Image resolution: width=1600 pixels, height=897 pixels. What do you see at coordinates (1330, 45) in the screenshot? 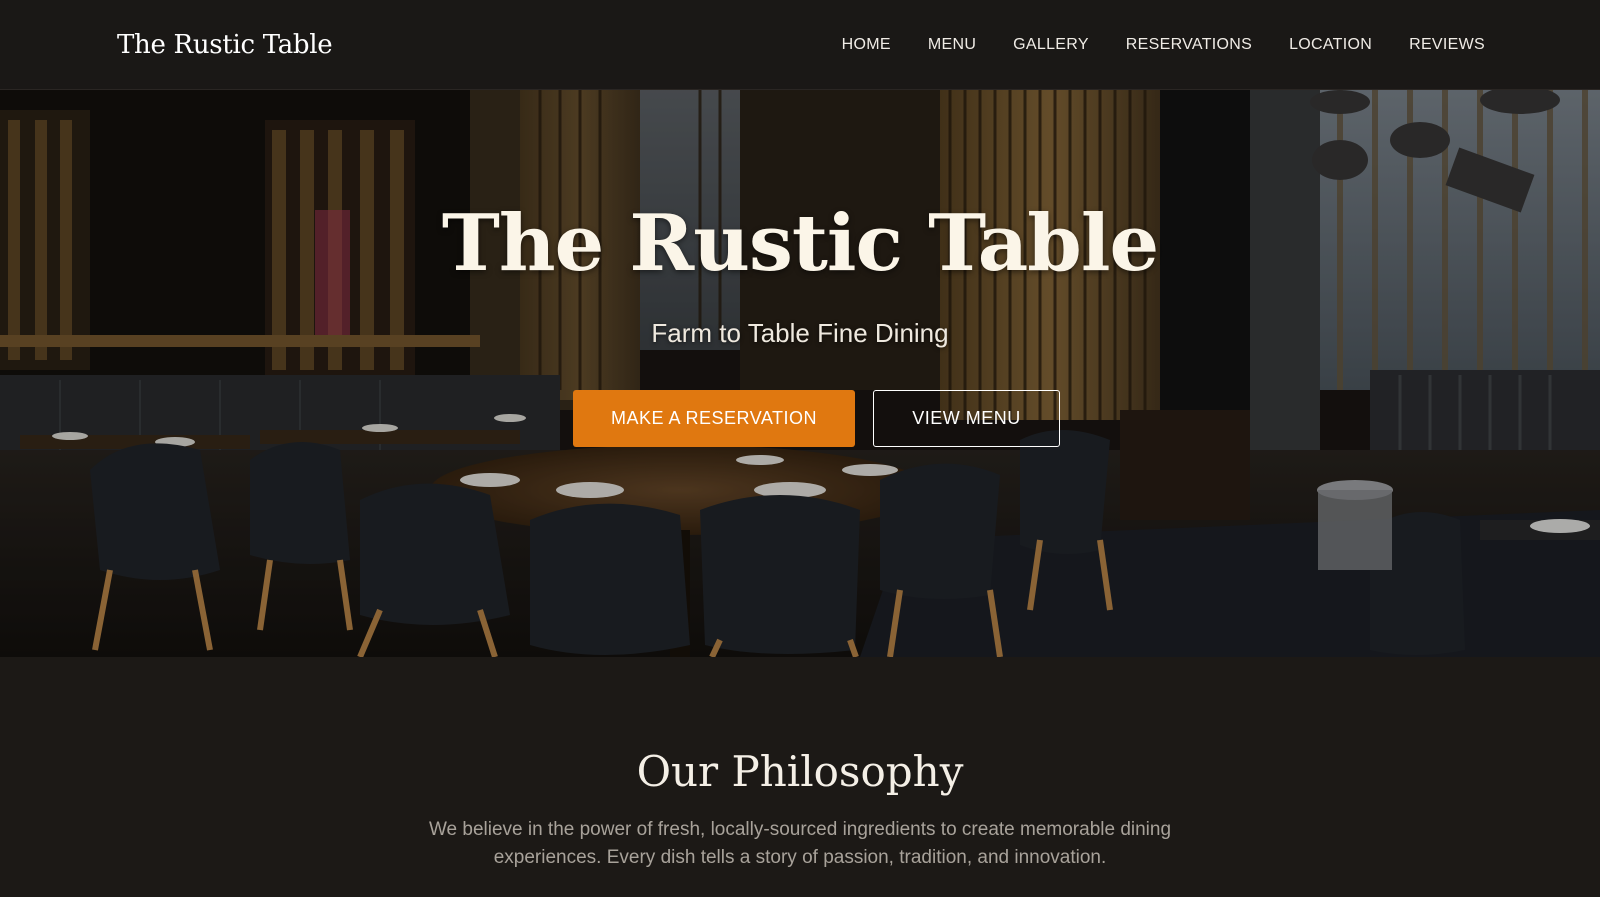
I see `nav-location: LOCATION` at bounding box center [1330, 45].